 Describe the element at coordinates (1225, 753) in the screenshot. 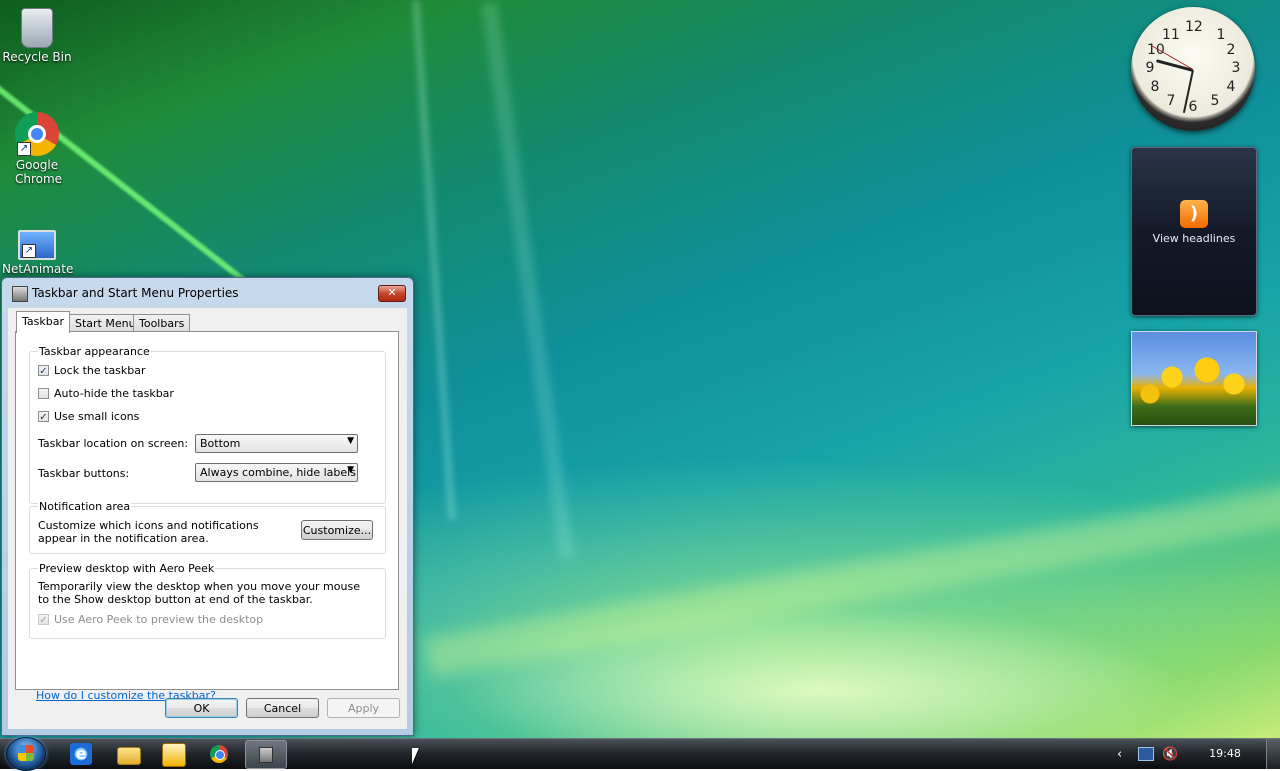

I see `taskbar-clock: 19:48` at that location.